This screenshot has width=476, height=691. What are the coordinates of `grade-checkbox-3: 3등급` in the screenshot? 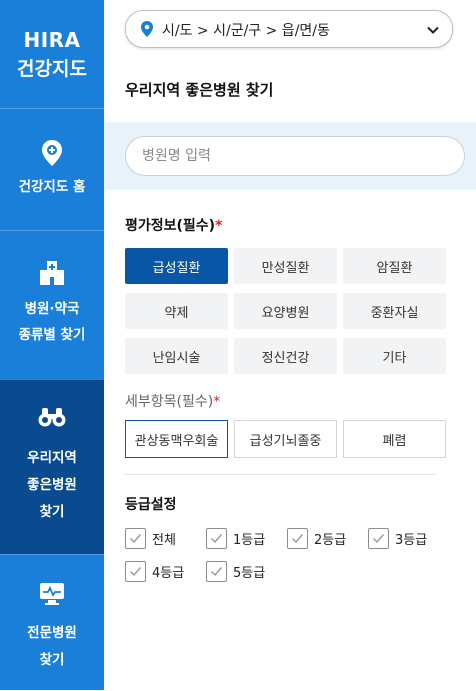 It's located at (397, 538).